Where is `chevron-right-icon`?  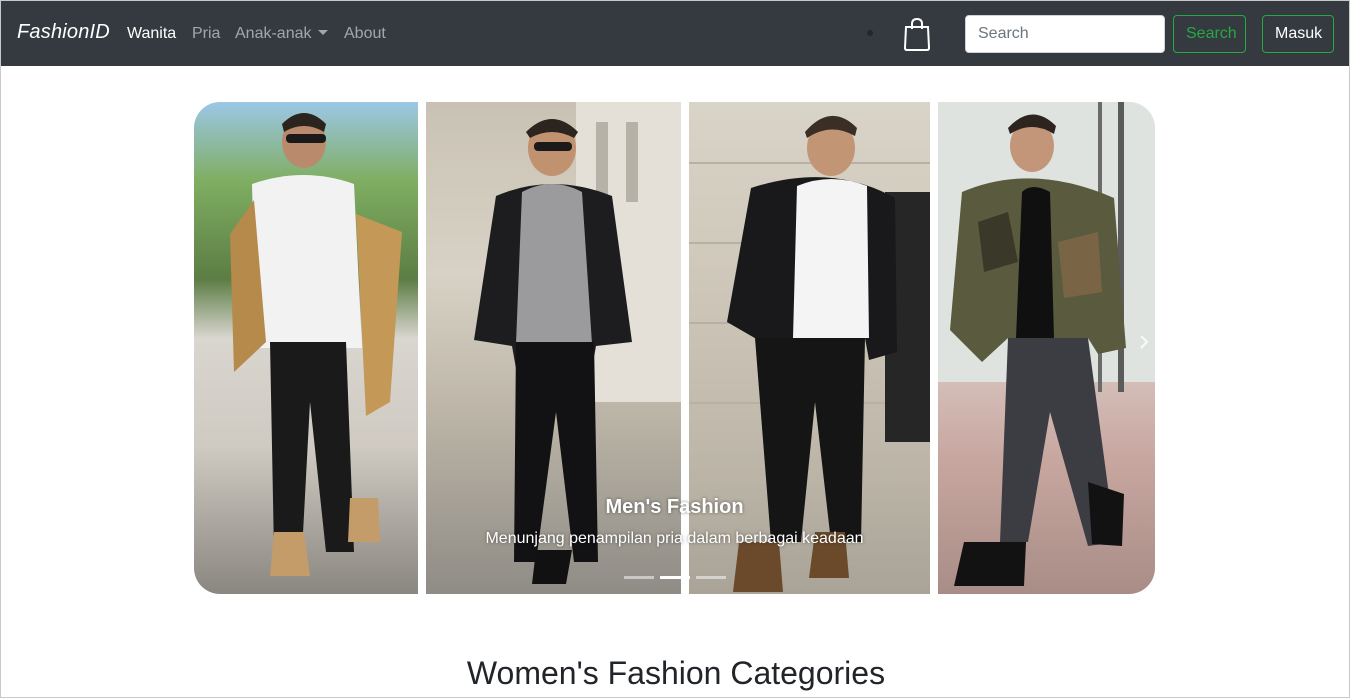
chevron-right-icon is located at coordinates (1144, 342).